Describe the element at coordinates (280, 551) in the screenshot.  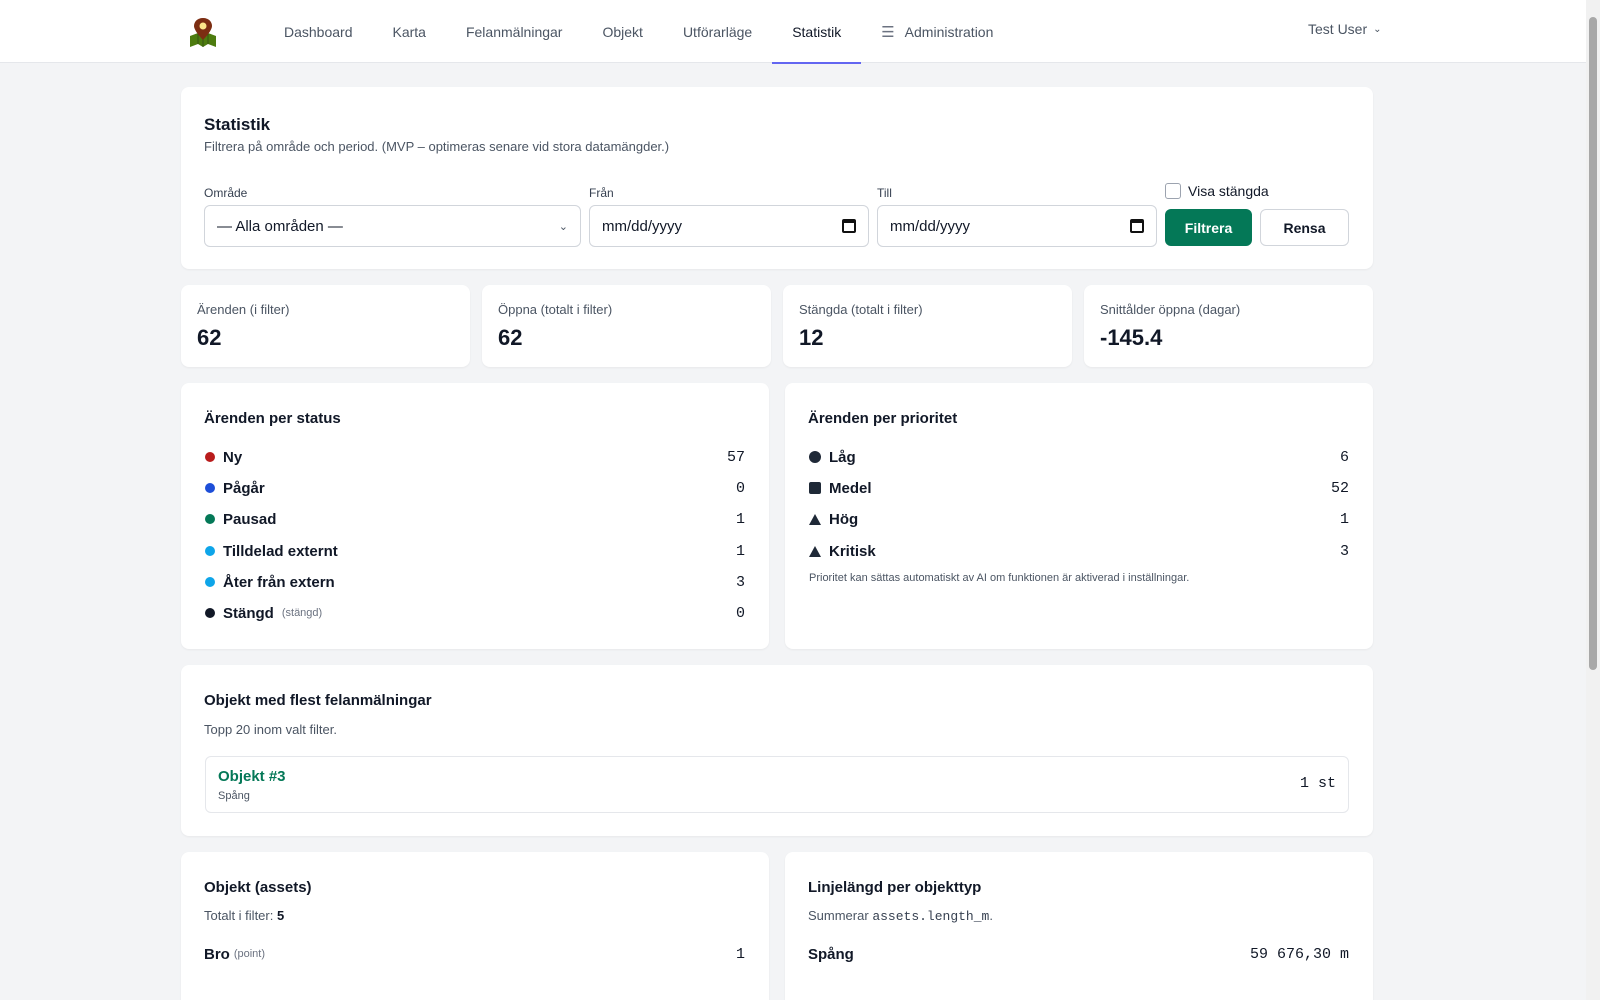
I see `status-label: Tilldelad externt` at that location.